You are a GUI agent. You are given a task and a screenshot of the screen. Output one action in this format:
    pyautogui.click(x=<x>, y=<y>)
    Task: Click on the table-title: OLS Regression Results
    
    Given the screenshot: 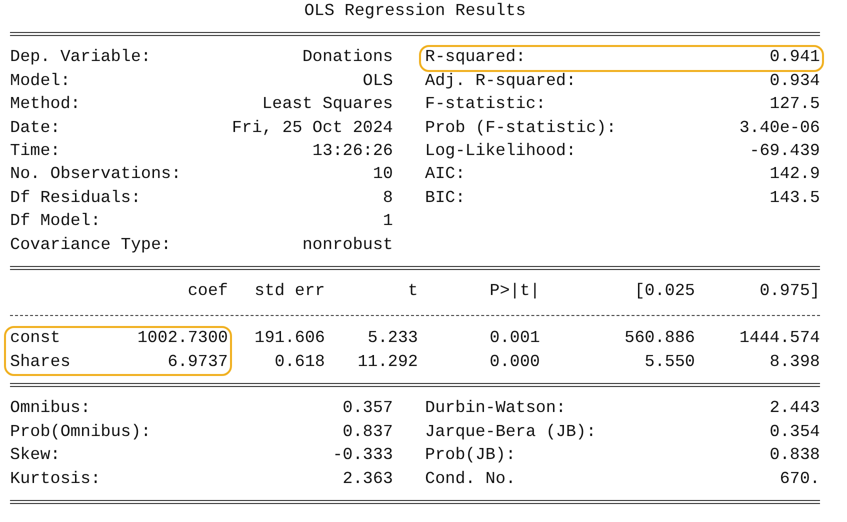 What is the action you would take?
    pyautogui.click(x=415, y=12)
    